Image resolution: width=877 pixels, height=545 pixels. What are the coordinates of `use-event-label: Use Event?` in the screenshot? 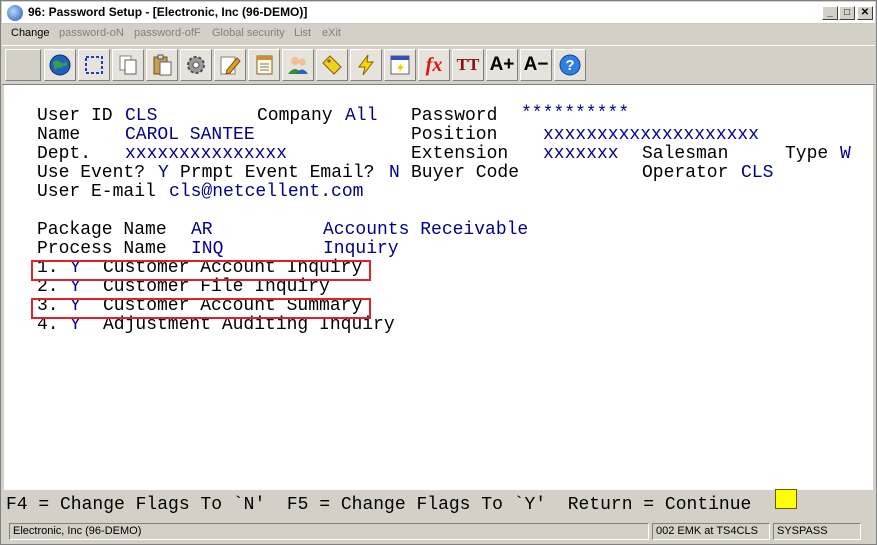 It's located at (91, 173).